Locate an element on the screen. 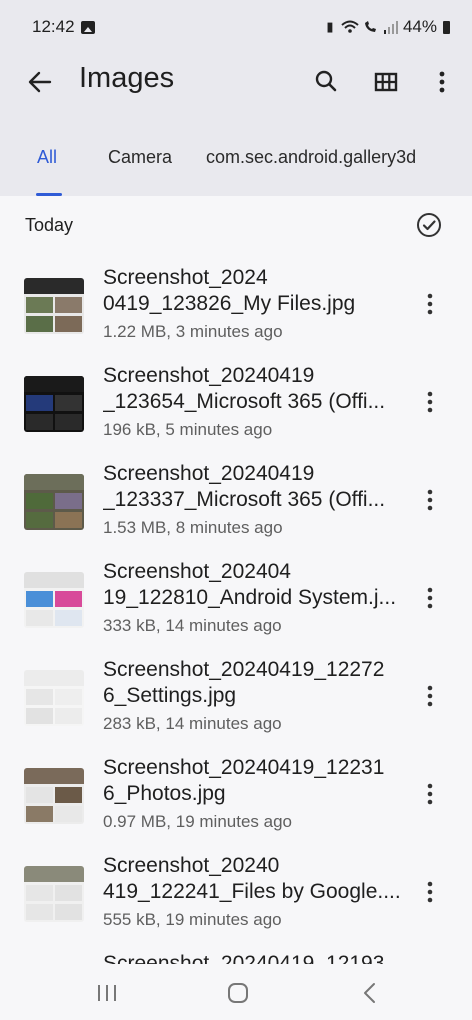 The image size is (472, 1020). file-meta: 333 kB, 14 minutes ago is located at coordinates (192, 625).